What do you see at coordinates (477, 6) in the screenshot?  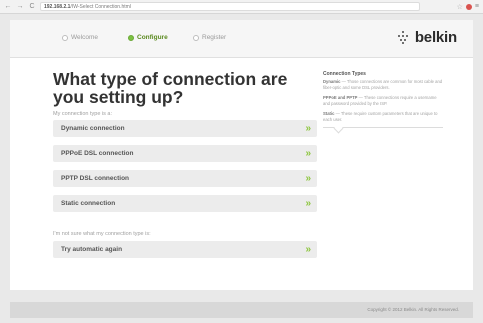 I see `browser-menu-icon: ≡` at bounding box center [477, 6].